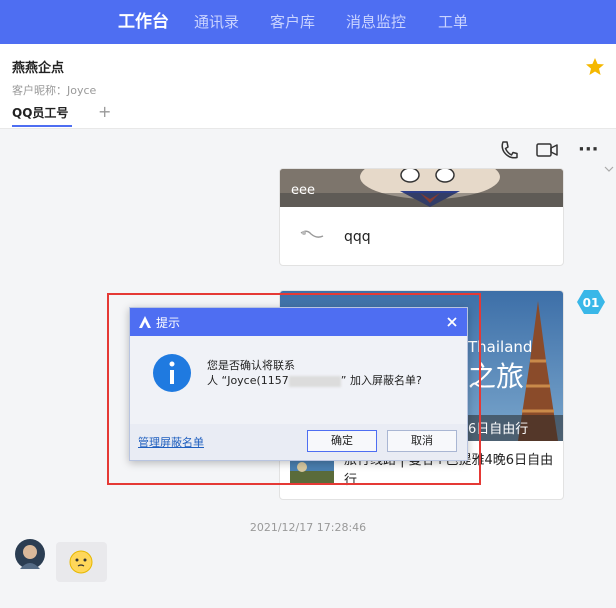 This screenshot has width=616, height=608. I want to click on nav-item-message-monitor: 消息监控, so click(376, 22).